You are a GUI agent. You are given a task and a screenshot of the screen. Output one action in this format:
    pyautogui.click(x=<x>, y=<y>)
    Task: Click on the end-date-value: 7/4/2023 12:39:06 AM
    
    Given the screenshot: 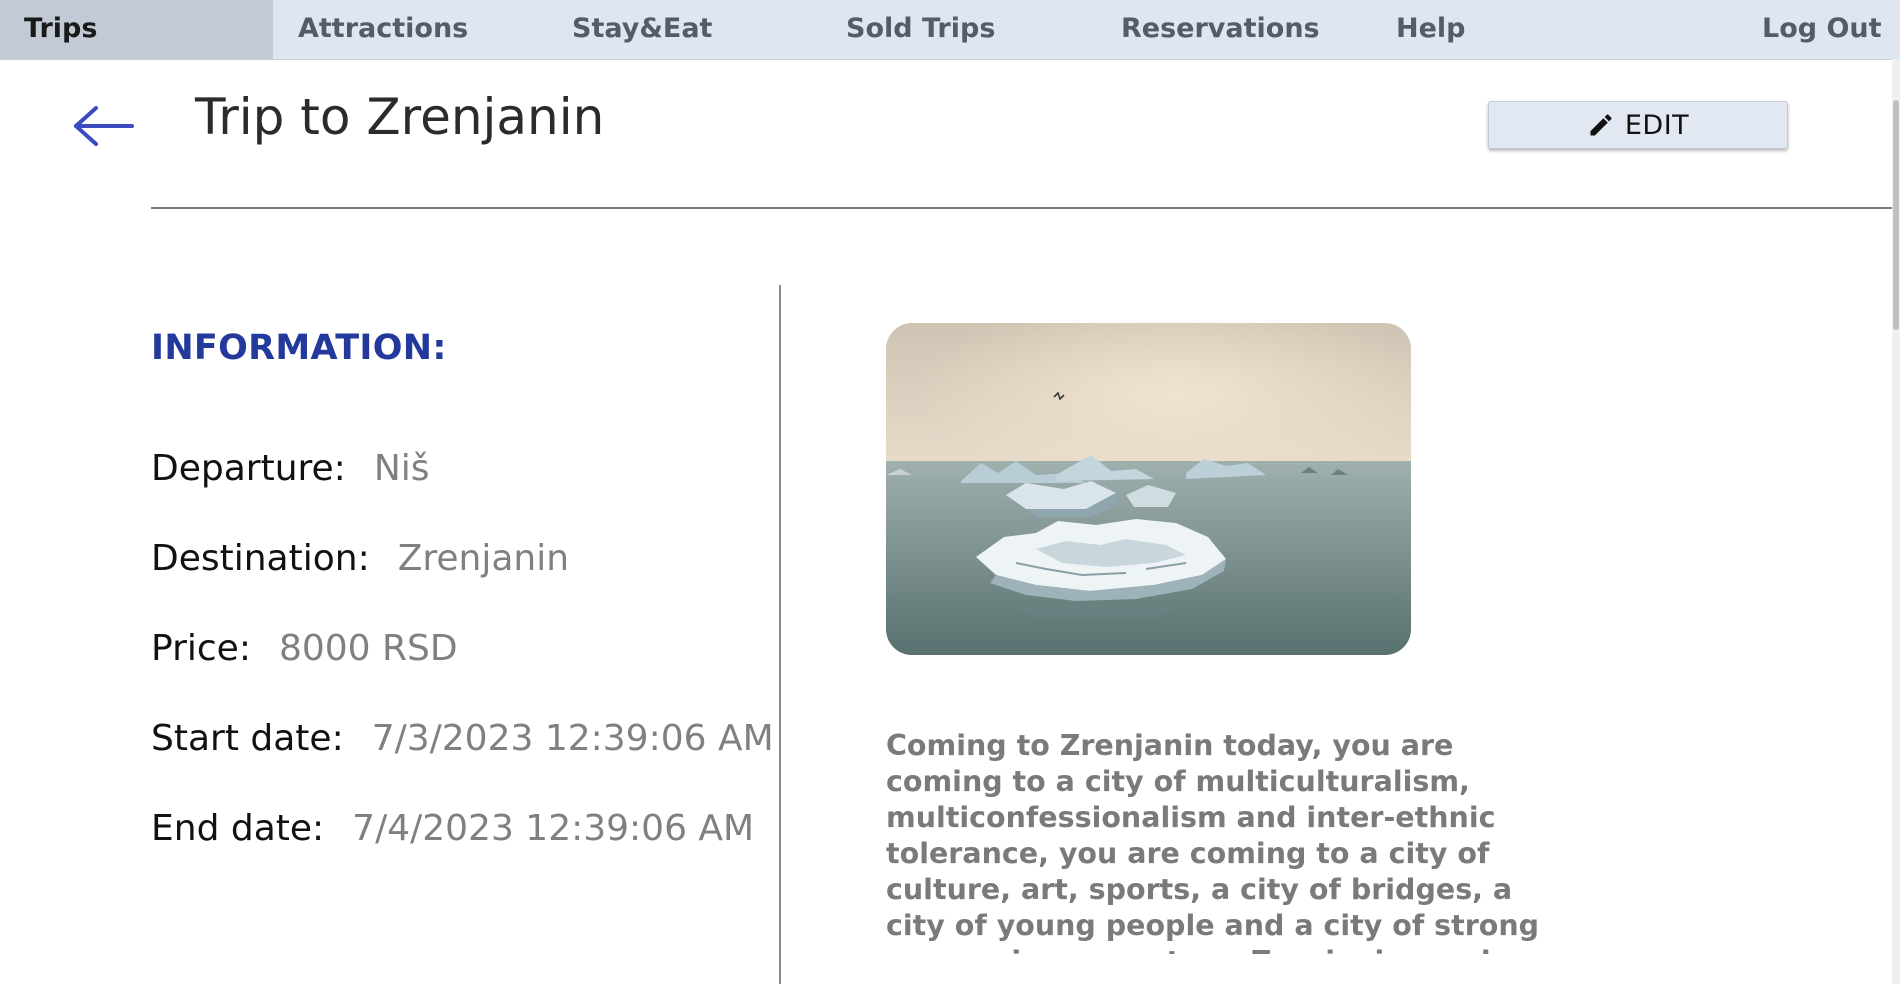 What is the action you would take?
    pyautogui.click(x=553, y=828)
    